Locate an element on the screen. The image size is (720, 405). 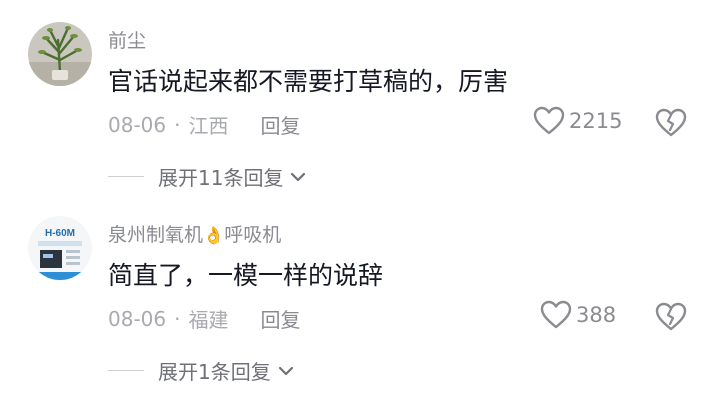
like-count: 388 is located at coordinates (596, 315).